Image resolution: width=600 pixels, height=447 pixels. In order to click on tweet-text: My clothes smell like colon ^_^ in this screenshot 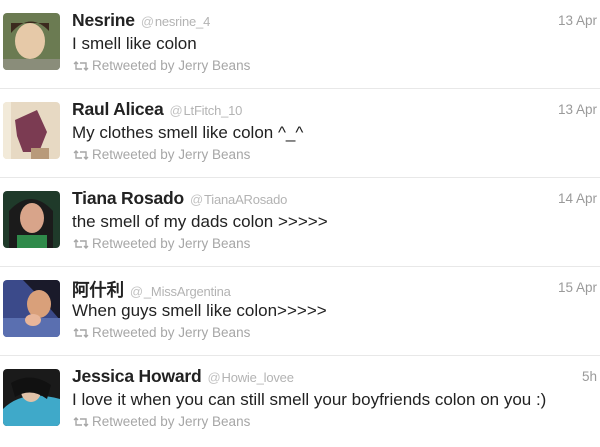, I will do `click(188, 132)`.